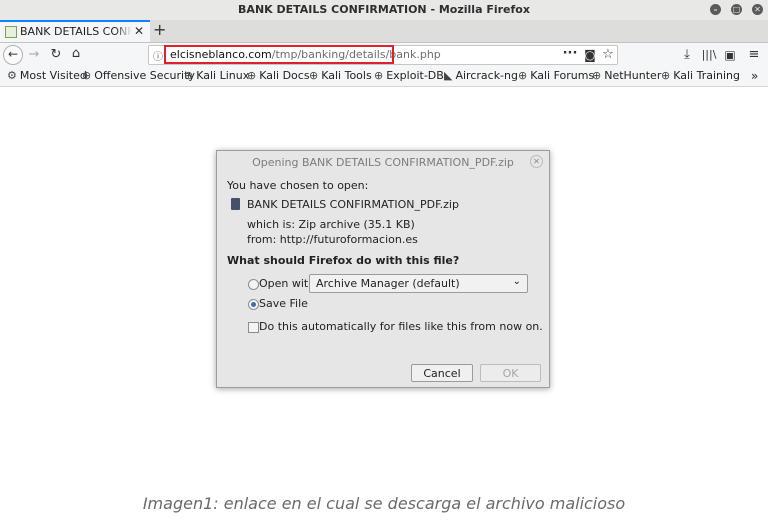  I want to click on cancel-button: Cancel, so click(442, 373).